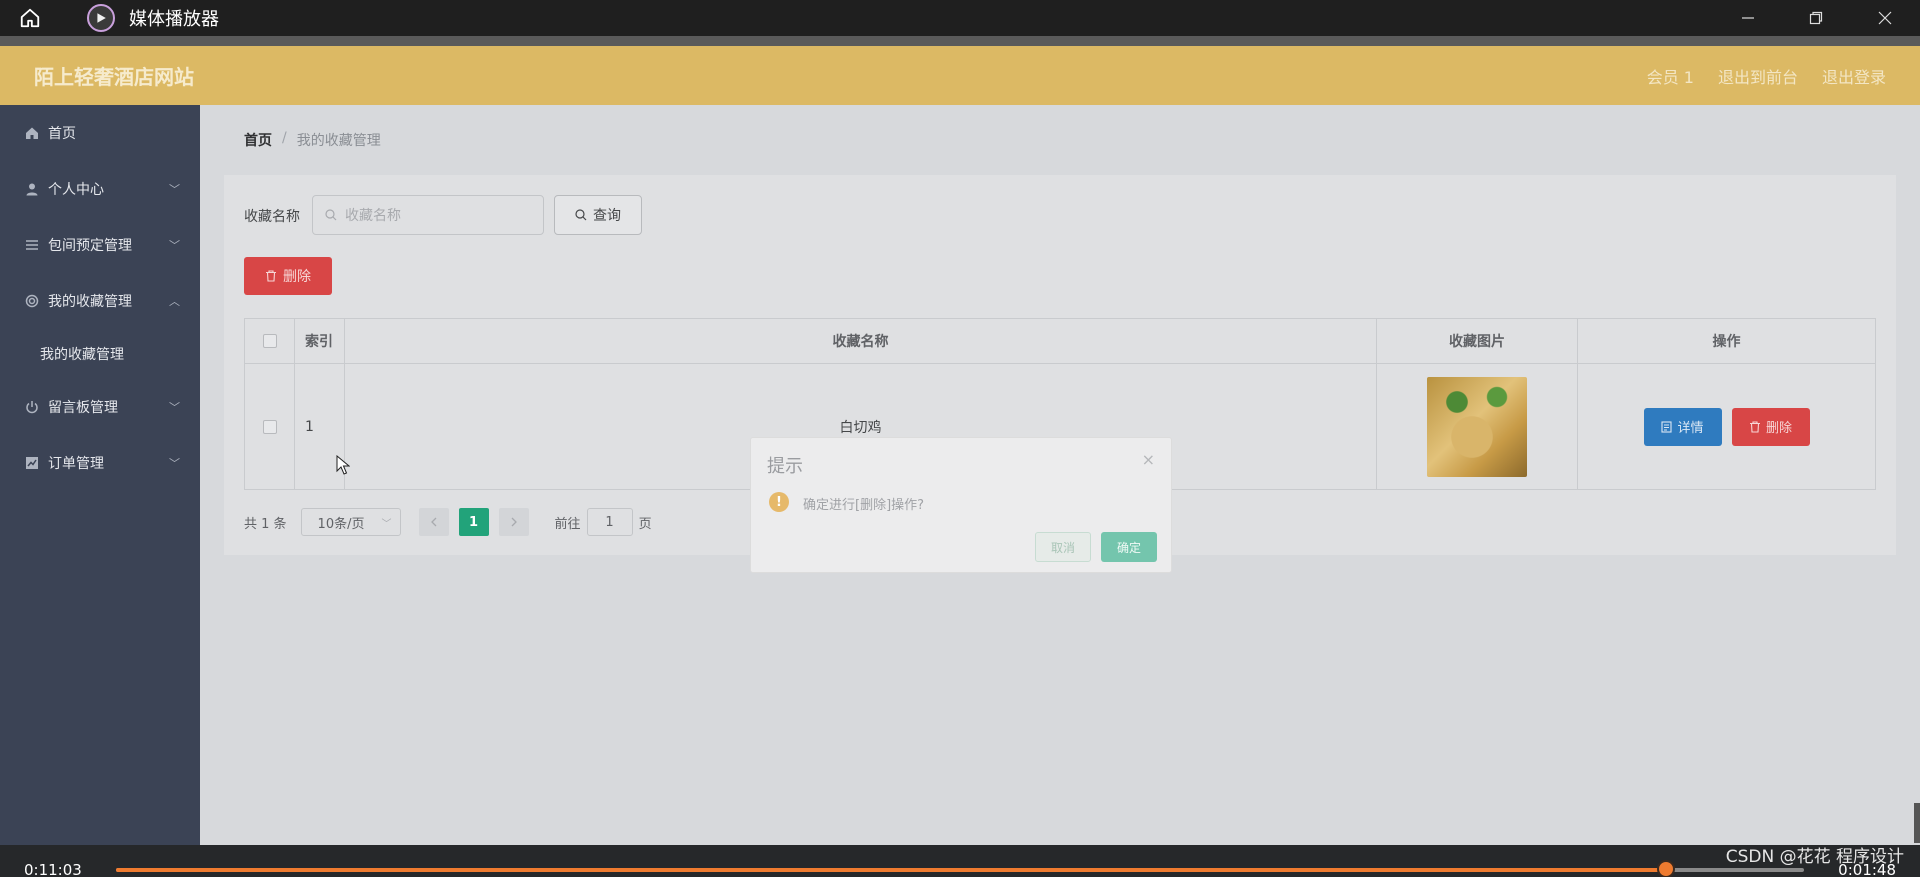 The width and height of the screenshot is (1920, 877). Describe the element at coordinates (1917, 823) in the screenshot. I see `scrollbar-handle` at that location.